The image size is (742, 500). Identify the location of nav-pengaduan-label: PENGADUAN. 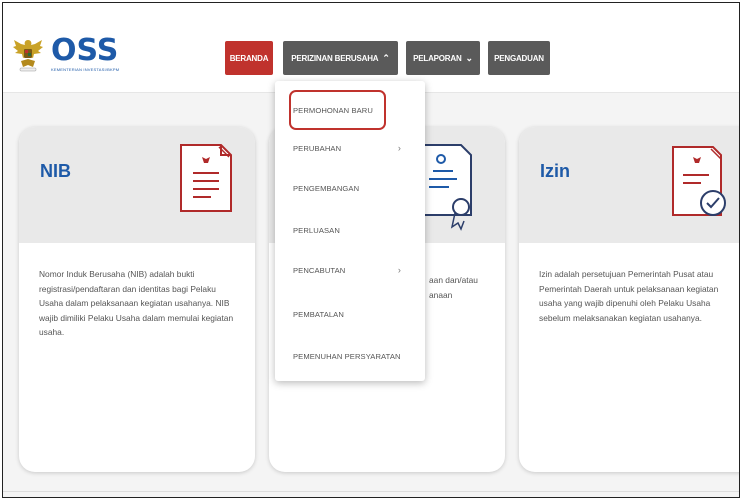
(519, 58).